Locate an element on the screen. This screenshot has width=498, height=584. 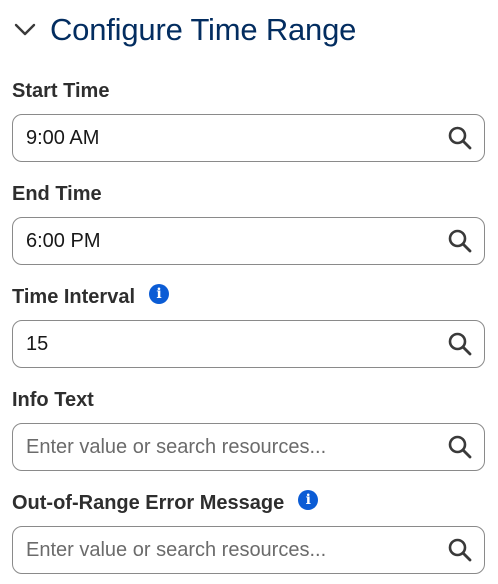
time-interval-value: 15 is located at coordinates (236, 344).